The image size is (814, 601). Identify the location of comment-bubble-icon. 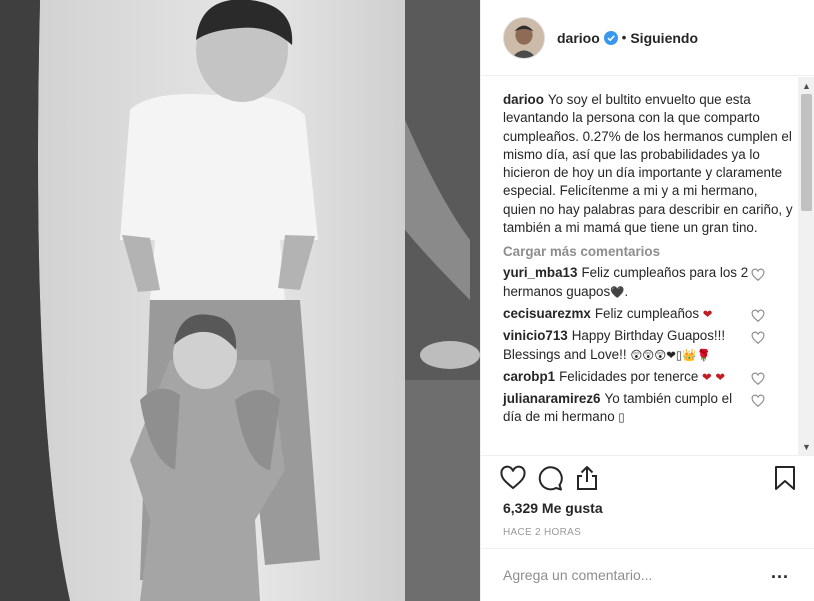
(550, 478).